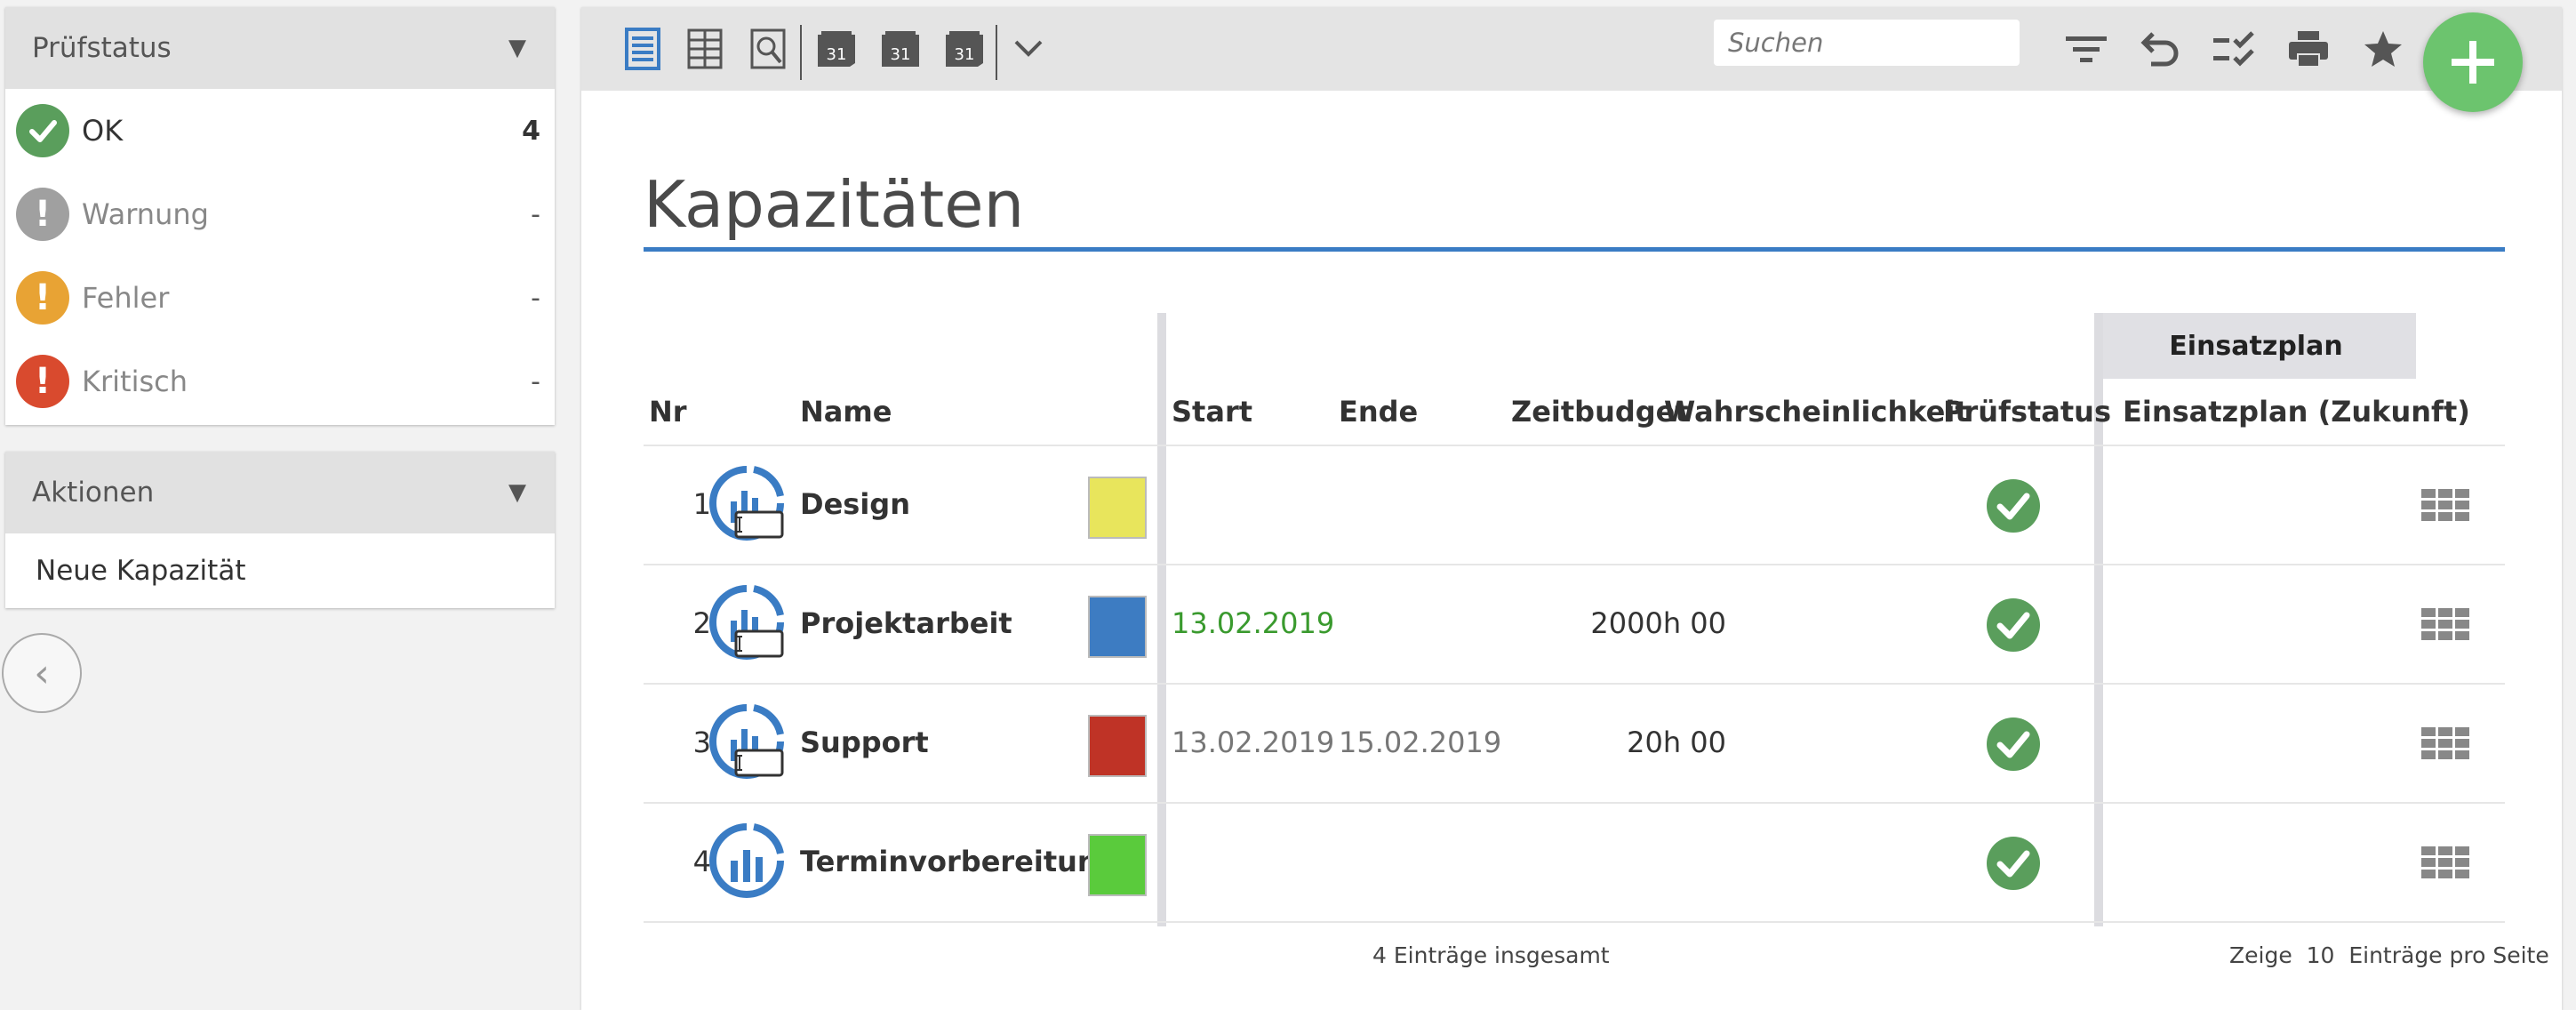 This screenshot has width=2576, height=1010. I want to click on calendar-week-icon: 31, so click(900, 49).